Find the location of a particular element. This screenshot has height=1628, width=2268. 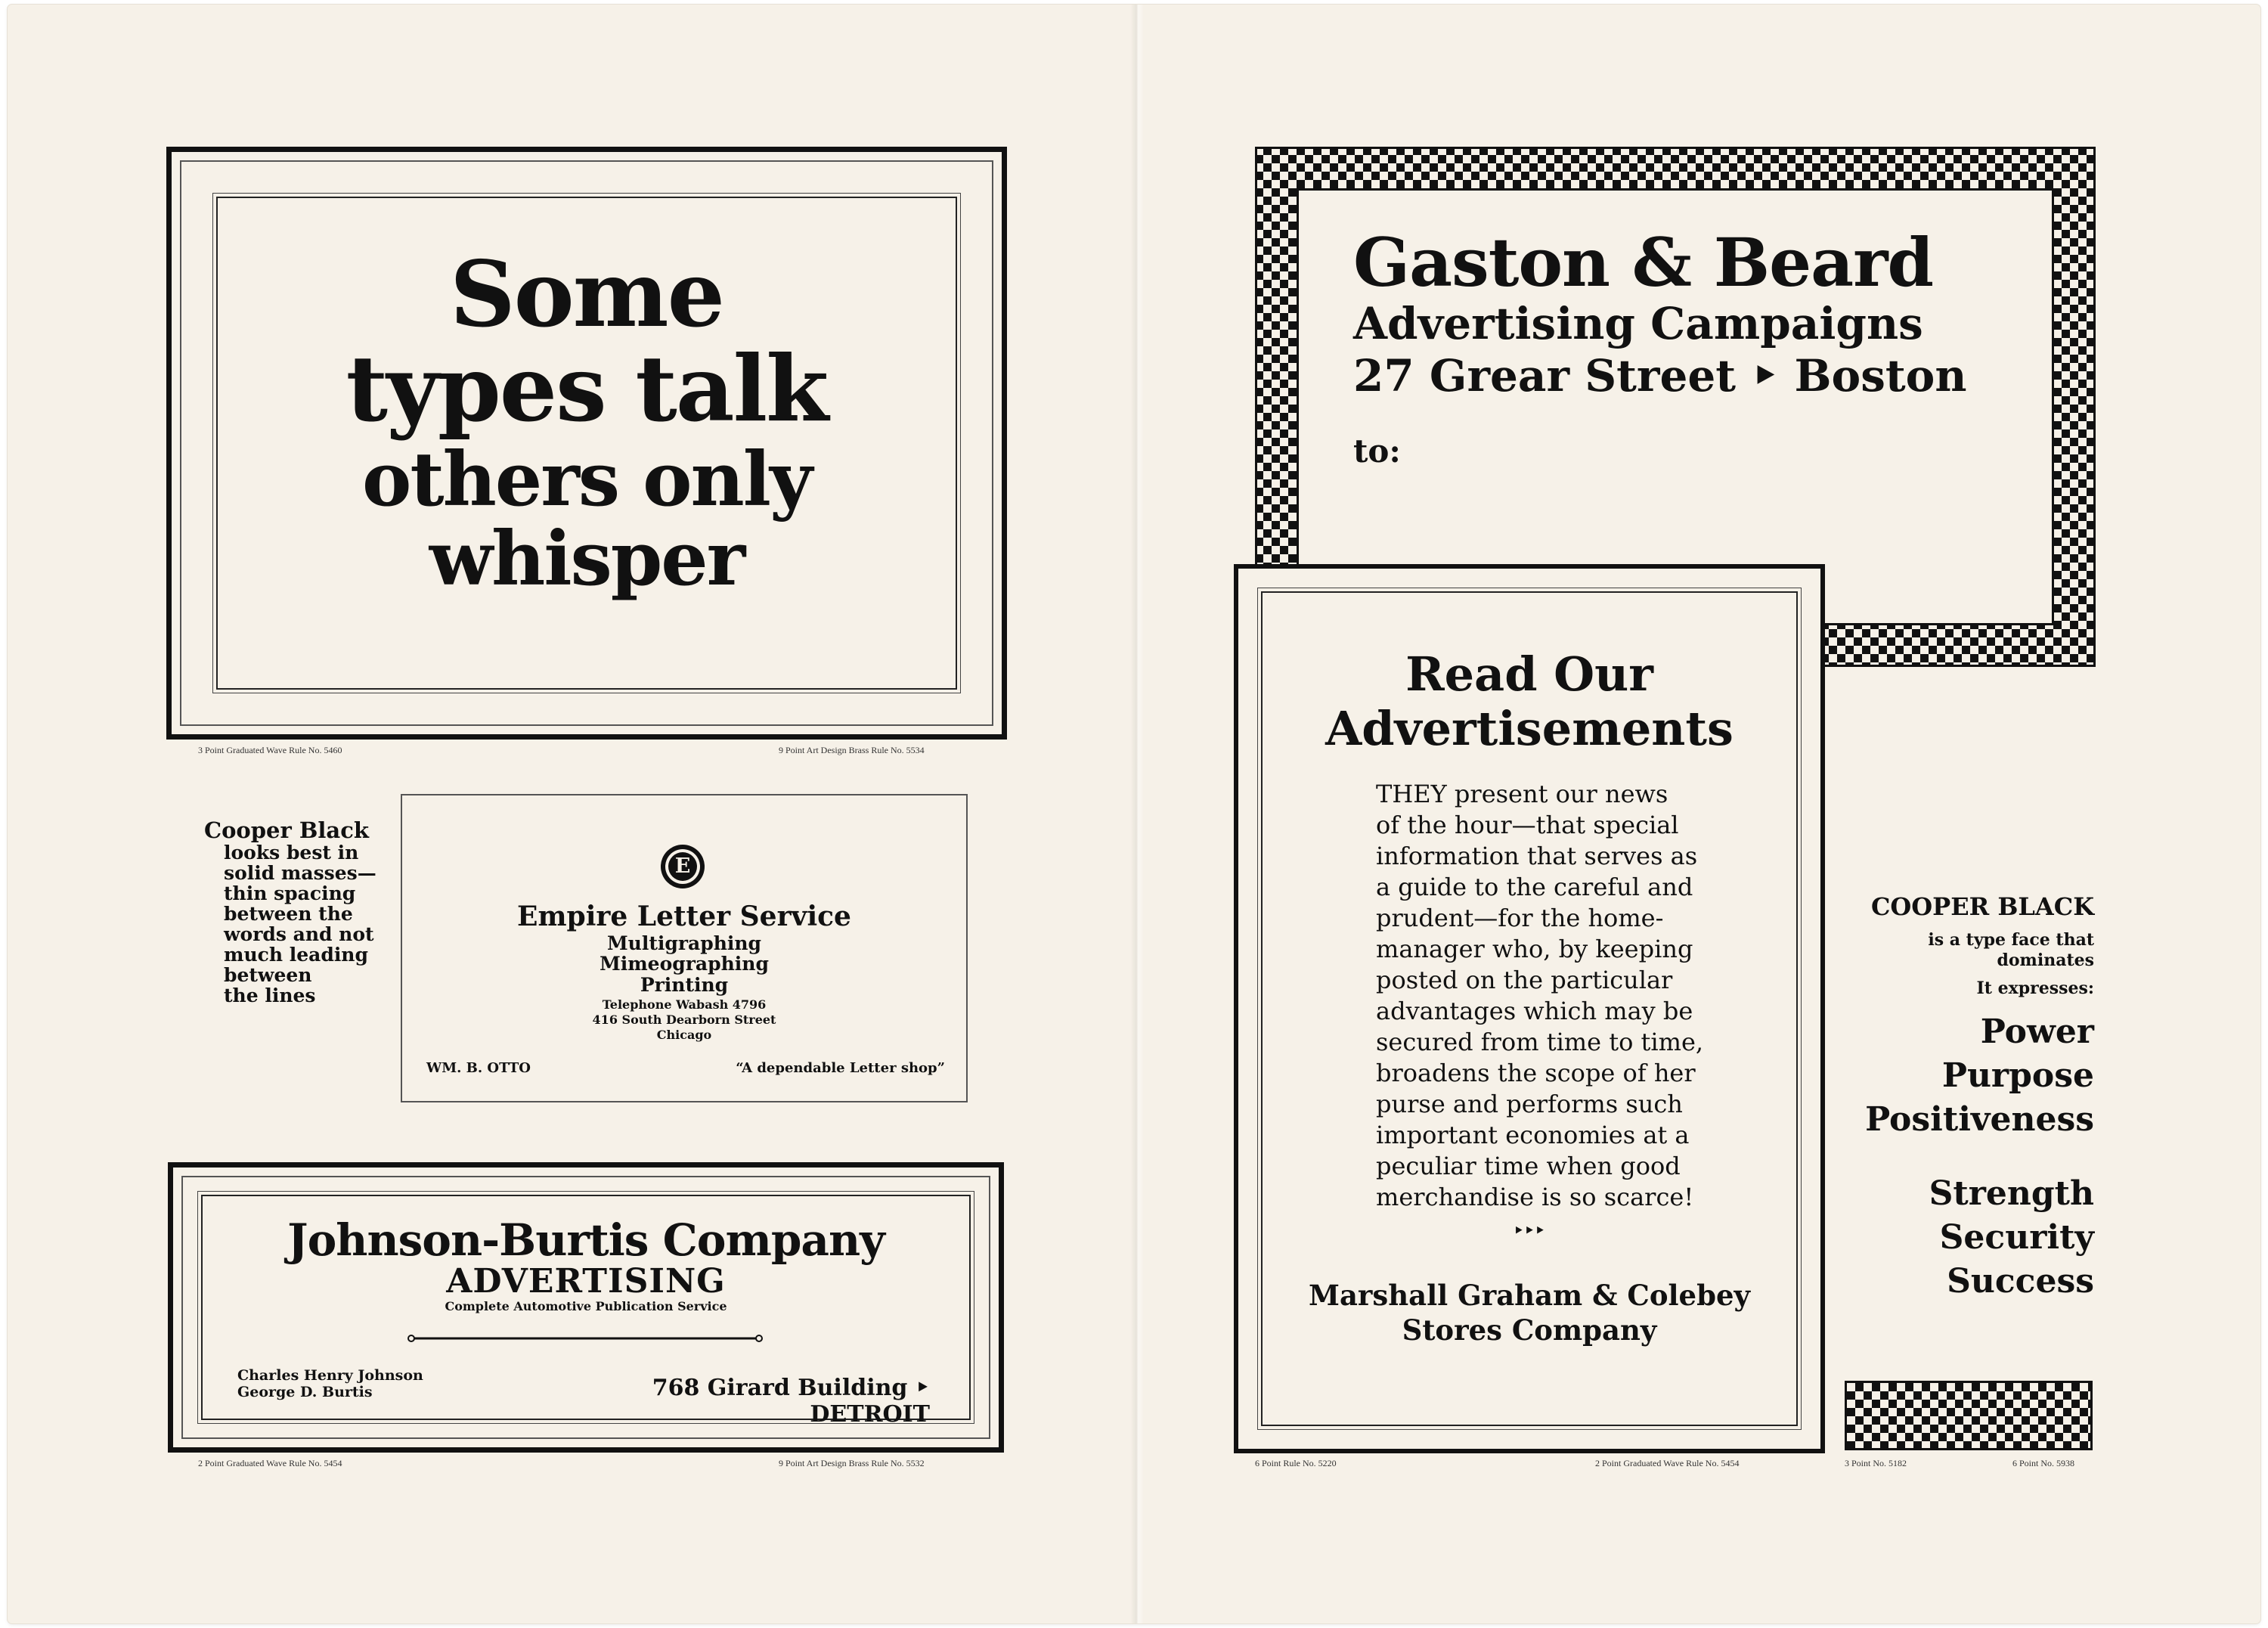

read-title-2: Advertisements is located at coordinates (1529, 728).